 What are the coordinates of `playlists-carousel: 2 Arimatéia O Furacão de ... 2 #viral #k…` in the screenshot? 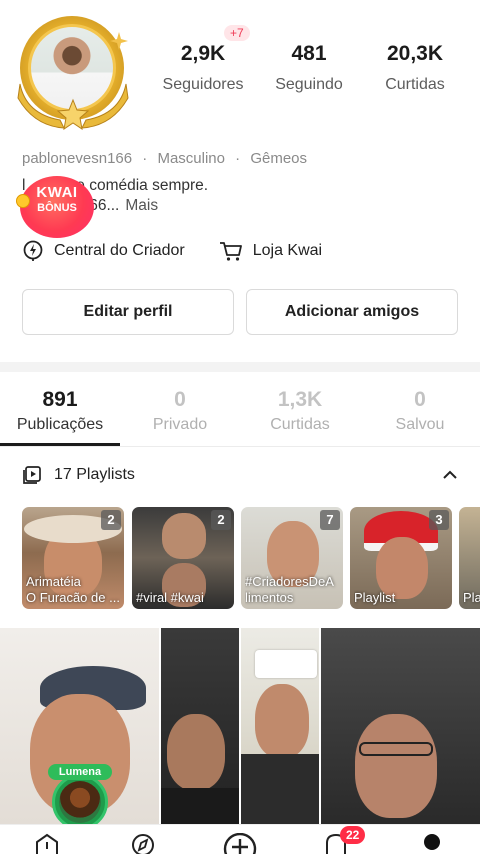 It's located at (251, 559).